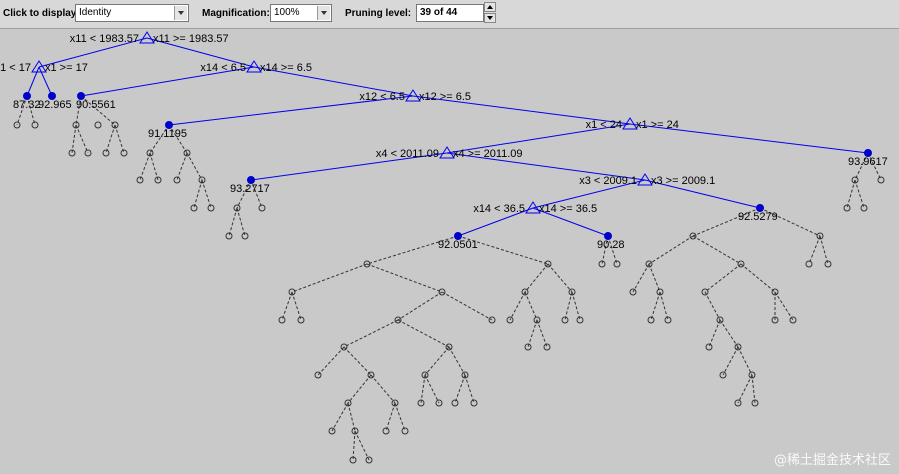 The width and height of the screenshot is (899, 474). I want to click on leaf-value-label: 93.9617, so click(868, 162).